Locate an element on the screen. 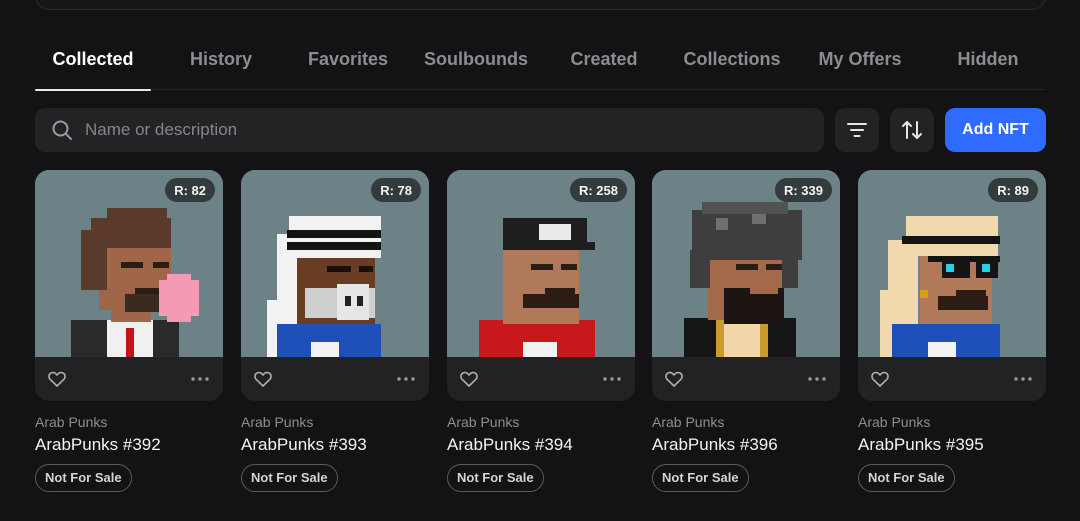 The width and height of the screenshot is (1080, 521). nft-image: R: 339 is located at coordinates (746, 263).